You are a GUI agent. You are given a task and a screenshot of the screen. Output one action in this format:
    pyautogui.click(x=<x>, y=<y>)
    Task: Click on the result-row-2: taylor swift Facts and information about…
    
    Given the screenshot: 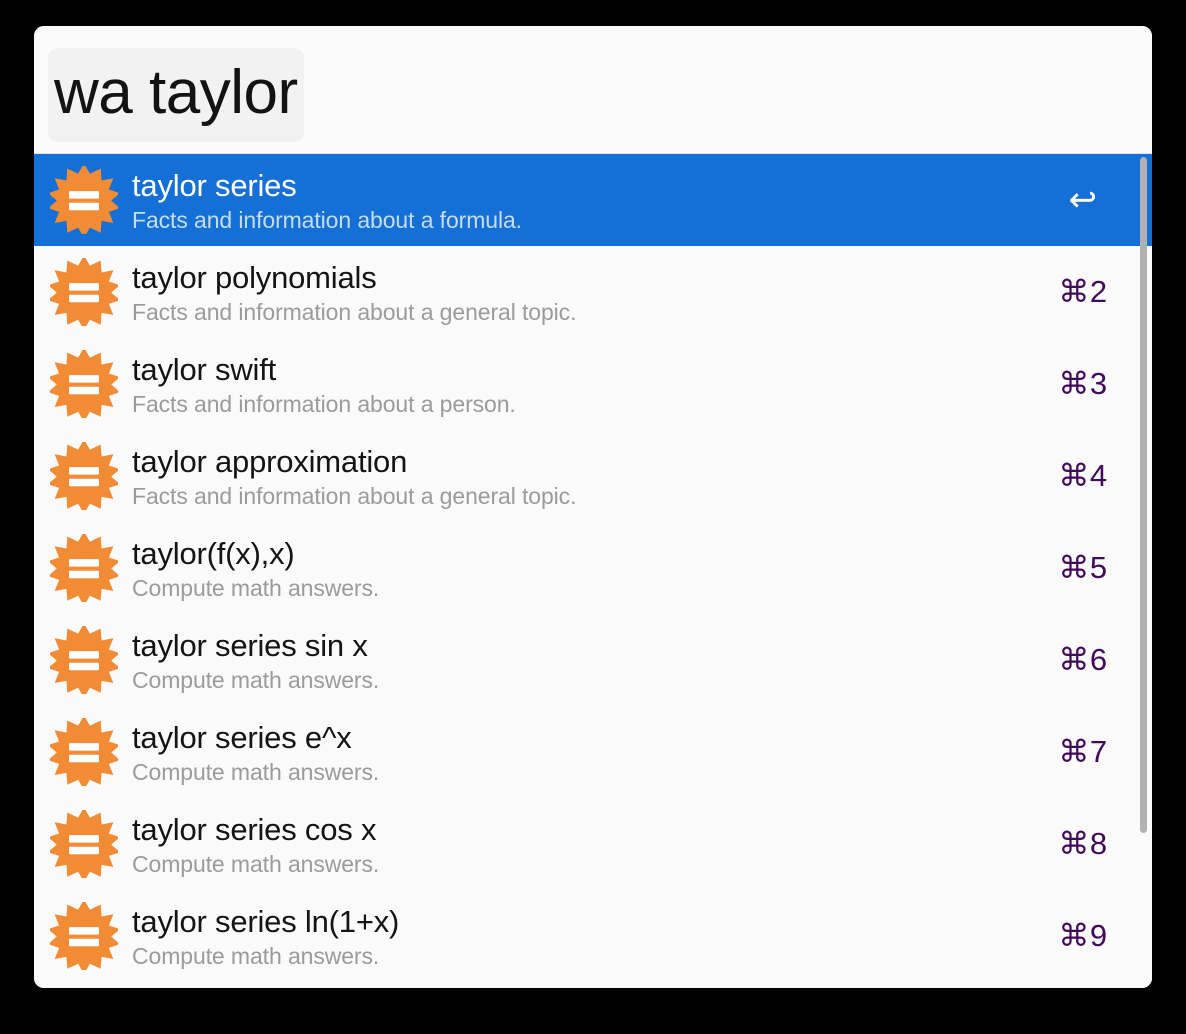 What is the action you would take?
    pyautogui.click(x=593, y=384)
    